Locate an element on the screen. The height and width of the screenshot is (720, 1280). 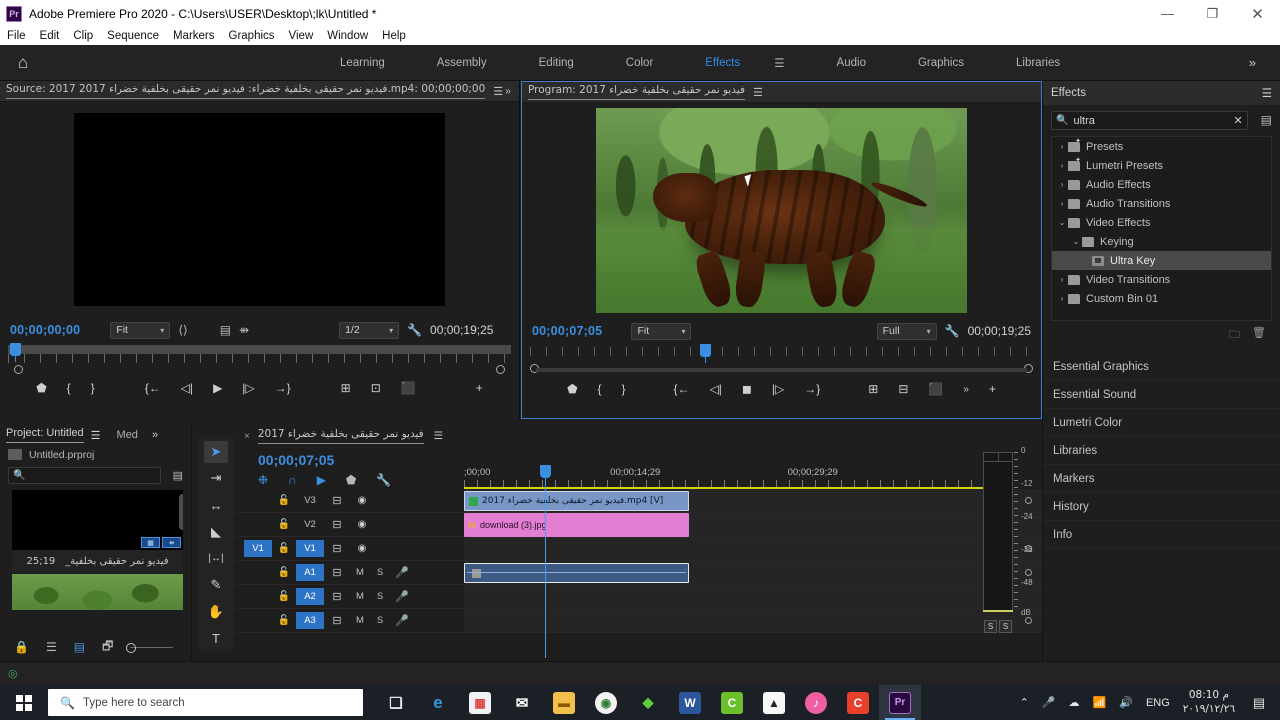
timeline-tab: 2017 فيديو نمر حقيقى بخلفية خضراء is located at coordinates (340, 436).